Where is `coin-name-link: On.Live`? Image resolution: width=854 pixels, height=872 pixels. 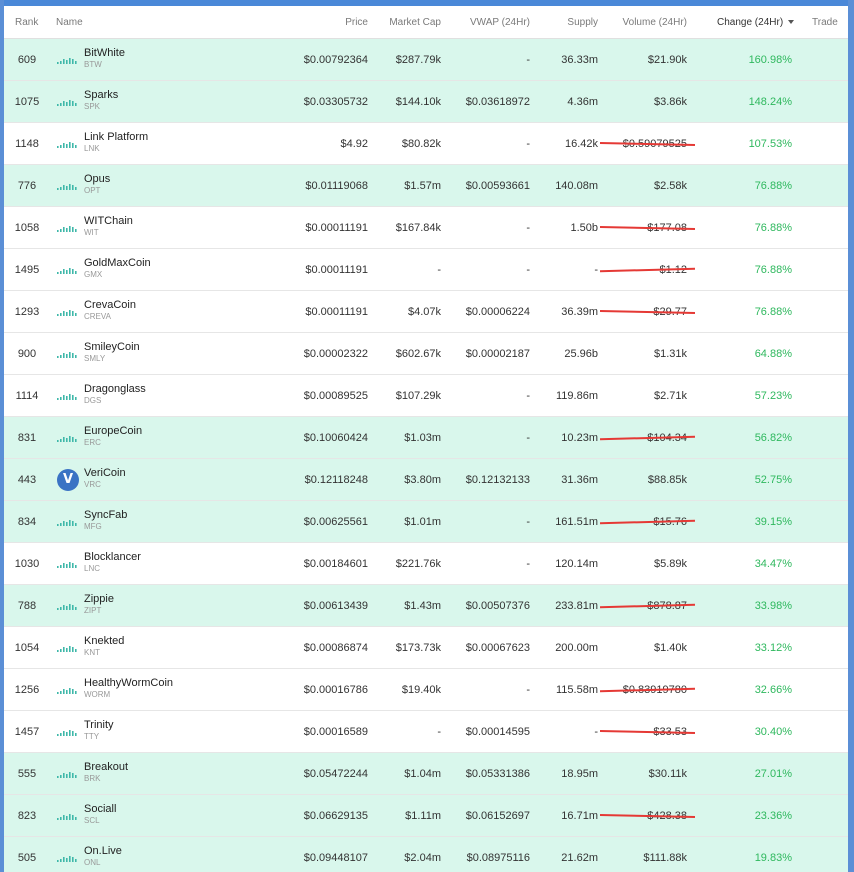
coin-name-link: On.Live is located at coordinates (103, 851).